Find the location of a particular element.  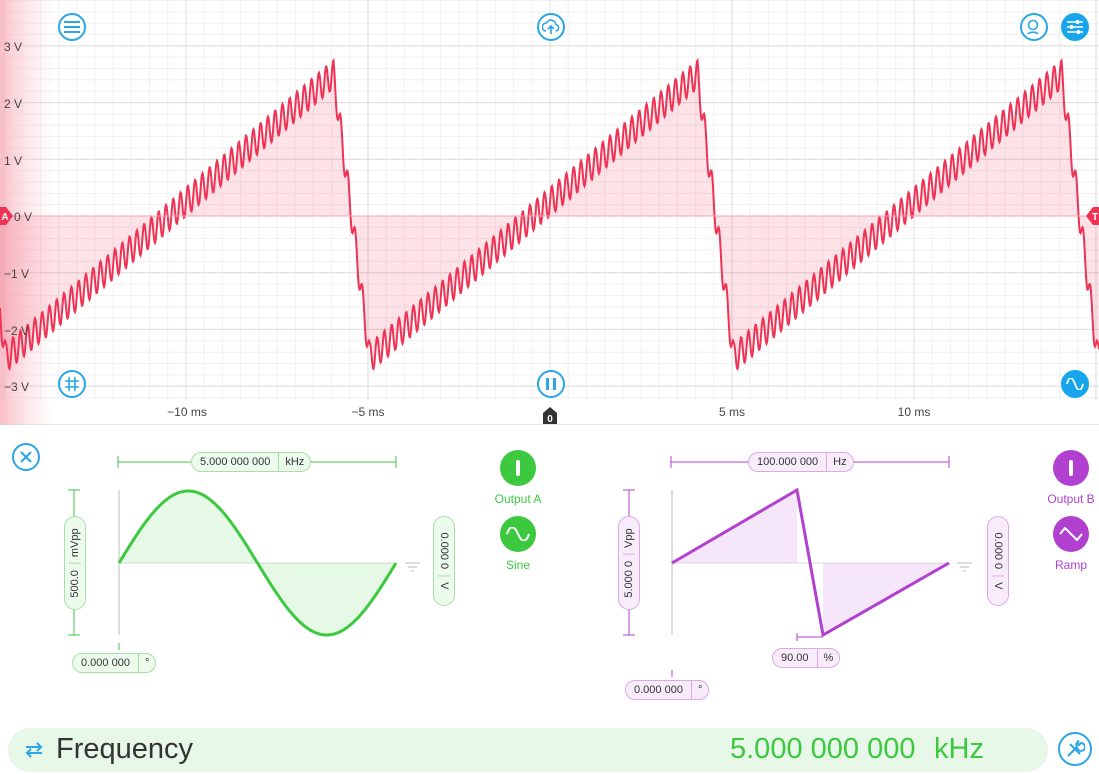

pause-button is located at coordinates (551, 384).